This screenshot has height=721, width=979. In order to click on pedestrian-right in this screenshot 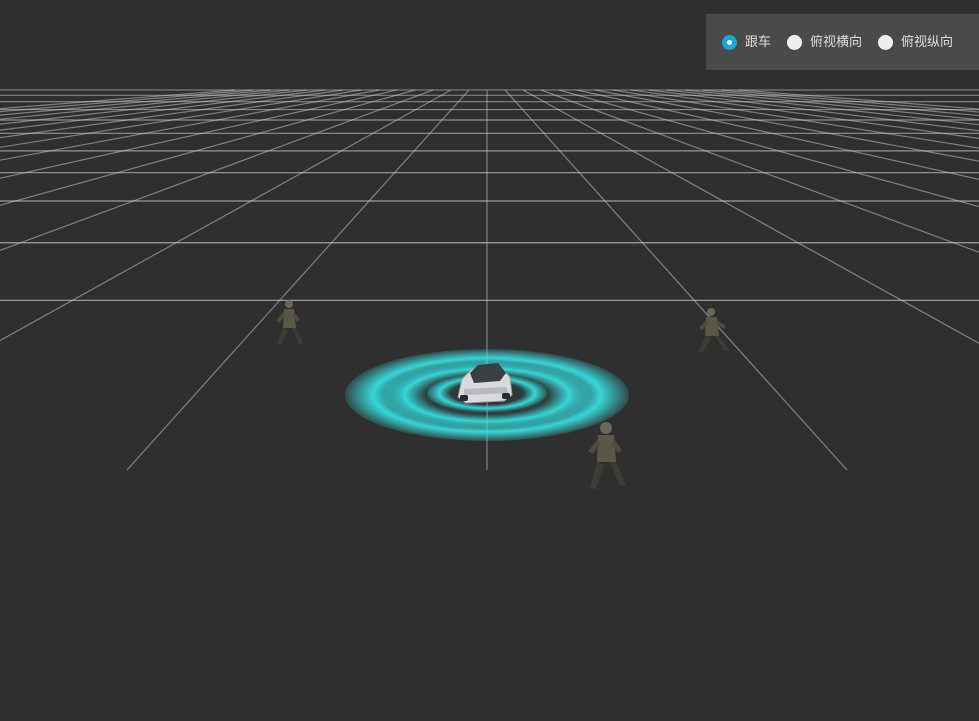, I will do `click(713, 330)`.